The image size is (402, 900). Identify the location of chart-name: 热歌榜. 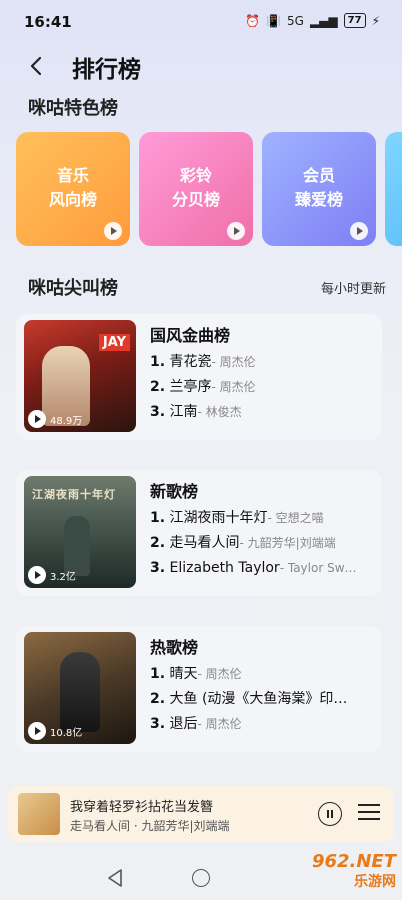
(174, 647).